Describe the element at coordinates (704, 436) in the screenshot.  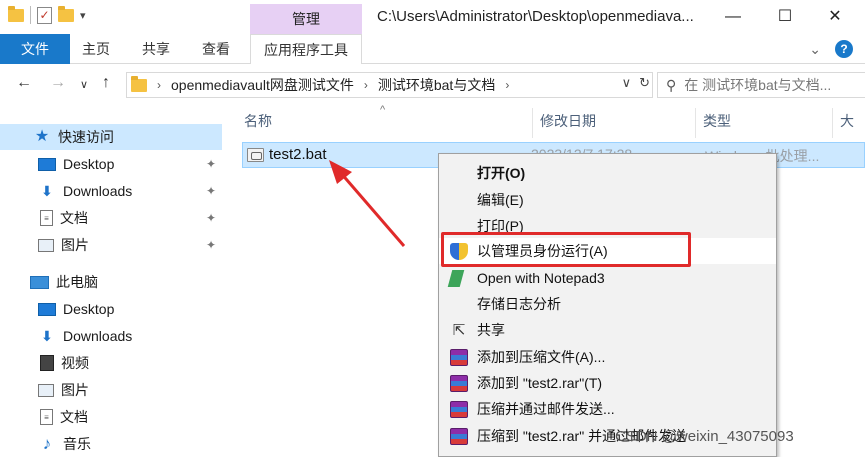
I see `watermark: CSDN @weixin_43075093` at that location.